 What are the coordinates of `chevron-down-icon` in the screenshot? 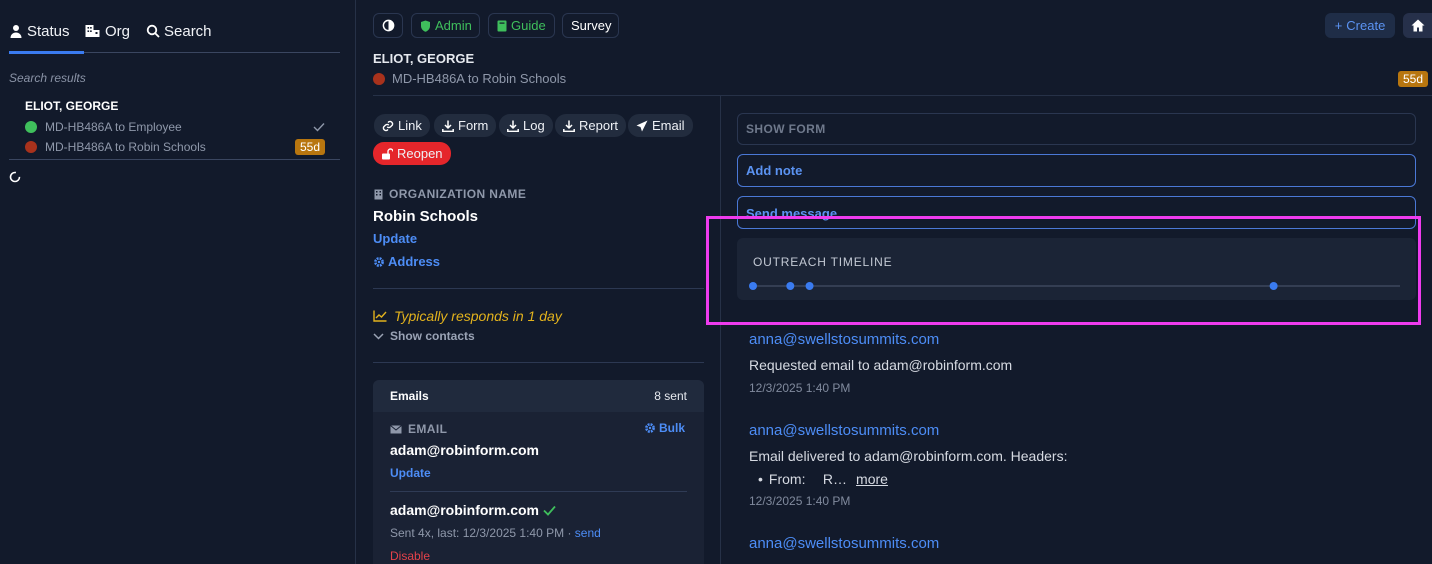 It's located at (378, 336).